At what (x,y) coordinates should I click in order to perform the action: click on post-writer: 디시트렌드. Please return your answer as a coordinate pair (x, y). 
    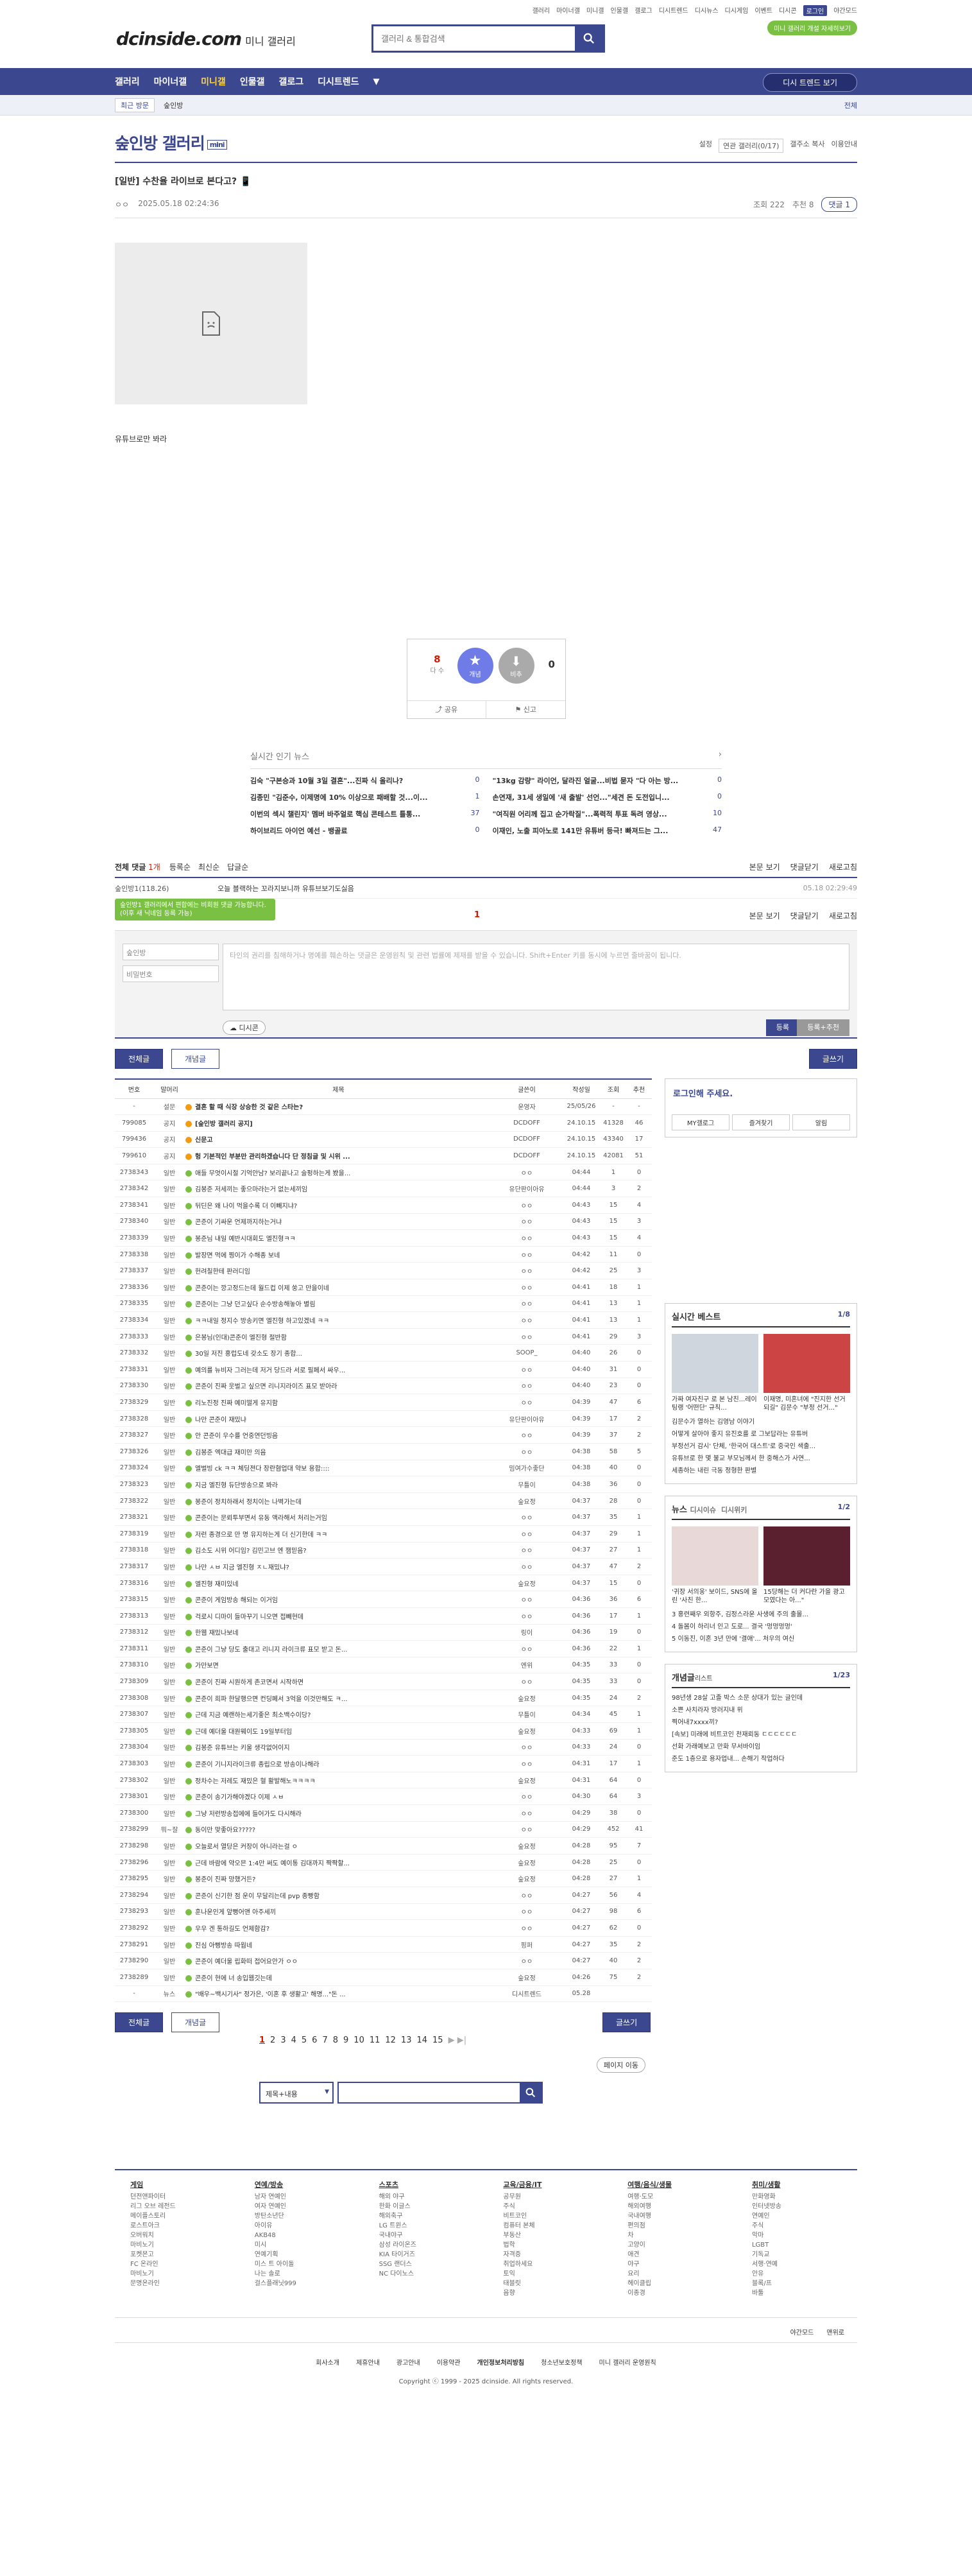
    Looking at the image, I should click on (526, 1994).